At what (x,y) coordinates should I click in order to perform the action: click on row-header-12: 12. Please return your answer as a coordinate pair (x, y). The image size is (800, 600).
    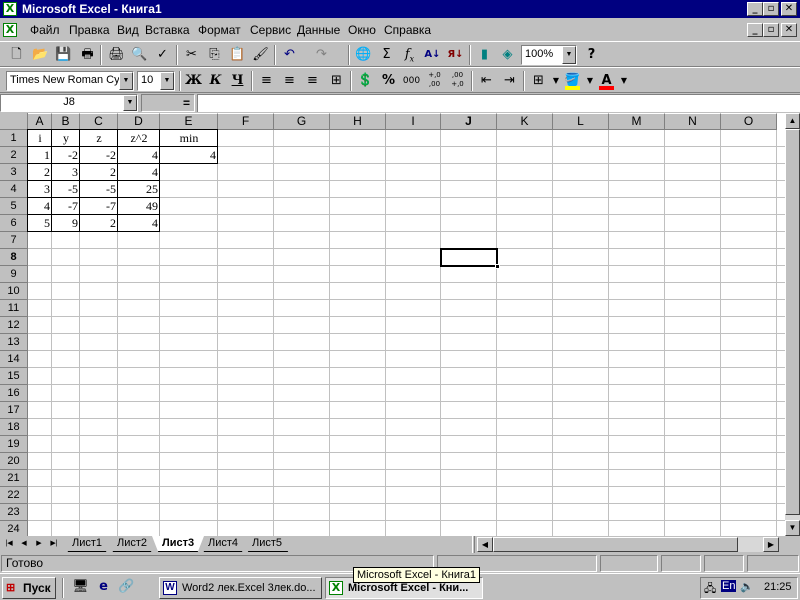
    Looking at the image, I should click on (14, 325).